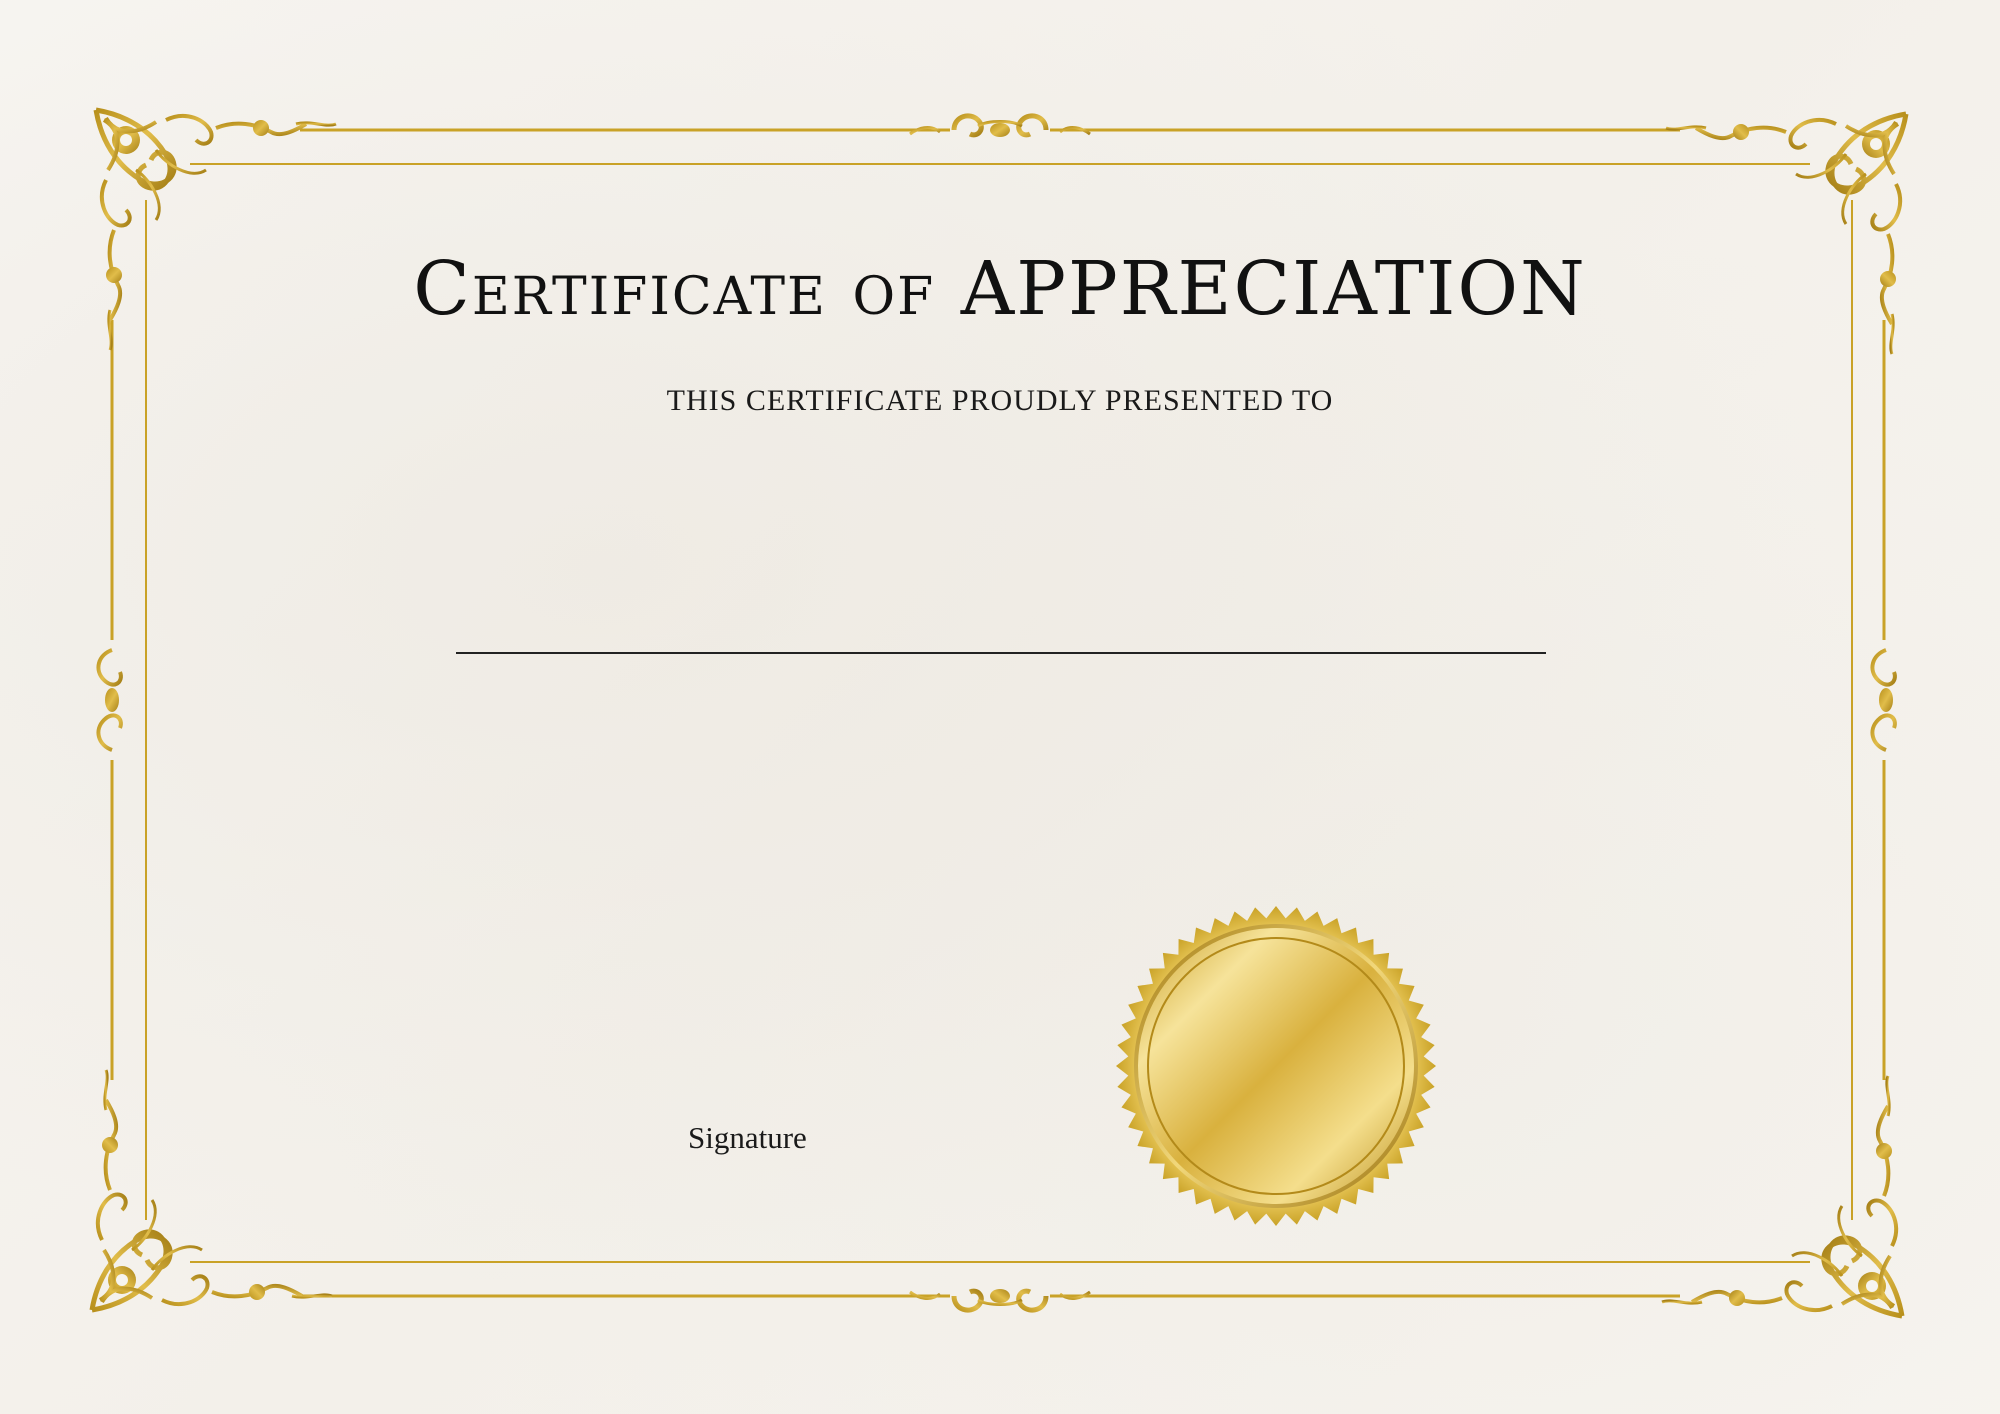 The image size is (2000, 1414). I want to click on top-center-flourish-icon, so click(1000, 126).